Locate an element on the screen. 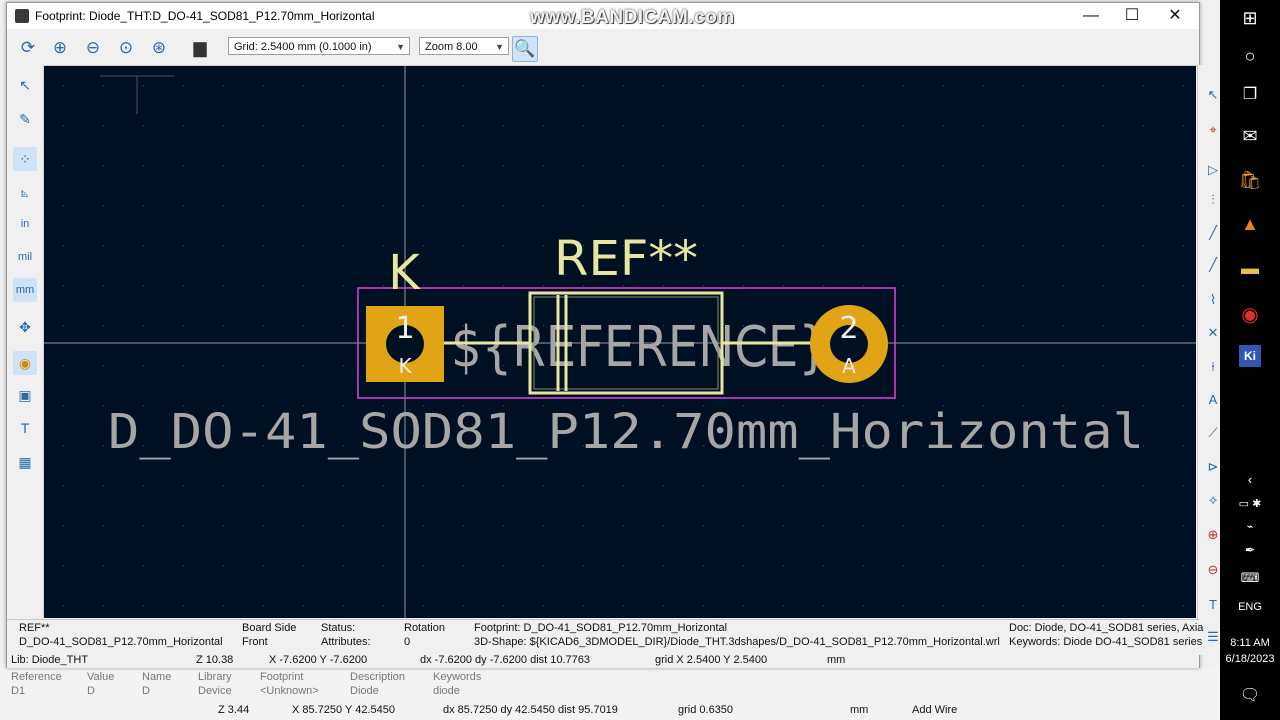 The height and width of the screenshot is (720, 1280). units-mil-label: mil is located at coordinates (25, 257).